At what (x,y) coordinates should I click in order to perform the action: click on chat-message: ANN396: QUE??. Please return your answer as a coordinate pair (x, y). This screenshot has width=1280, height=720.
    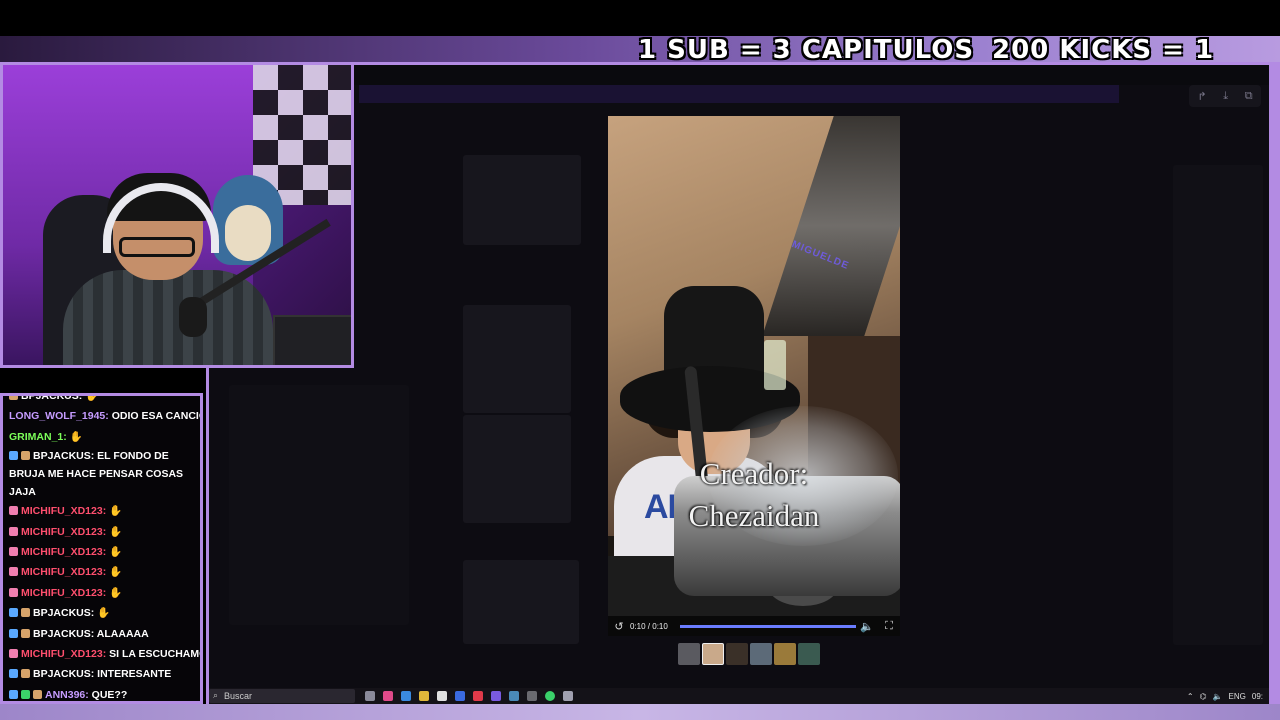
    Looking at the image, I should click on (104, 693).